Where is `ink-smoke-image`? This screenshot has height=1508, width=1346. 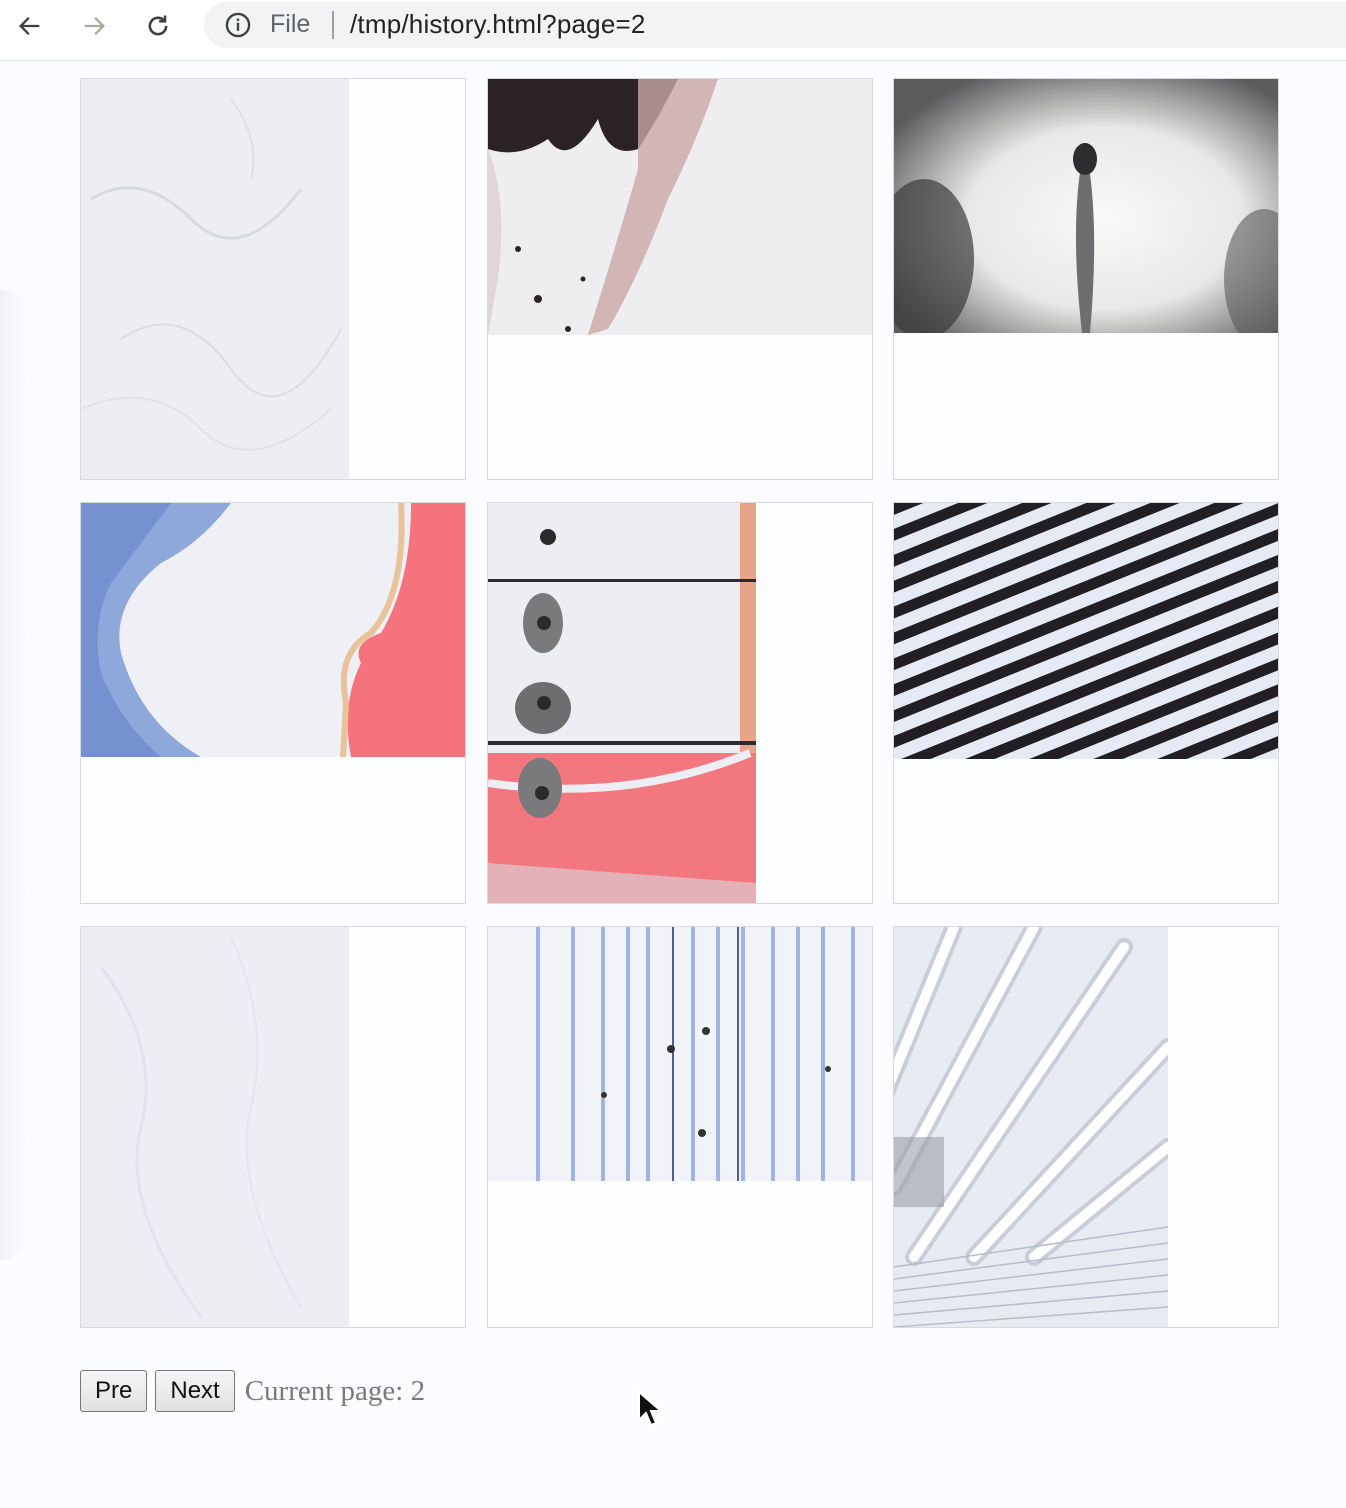
ink-smoke-image is located at coordinates (680, 207).